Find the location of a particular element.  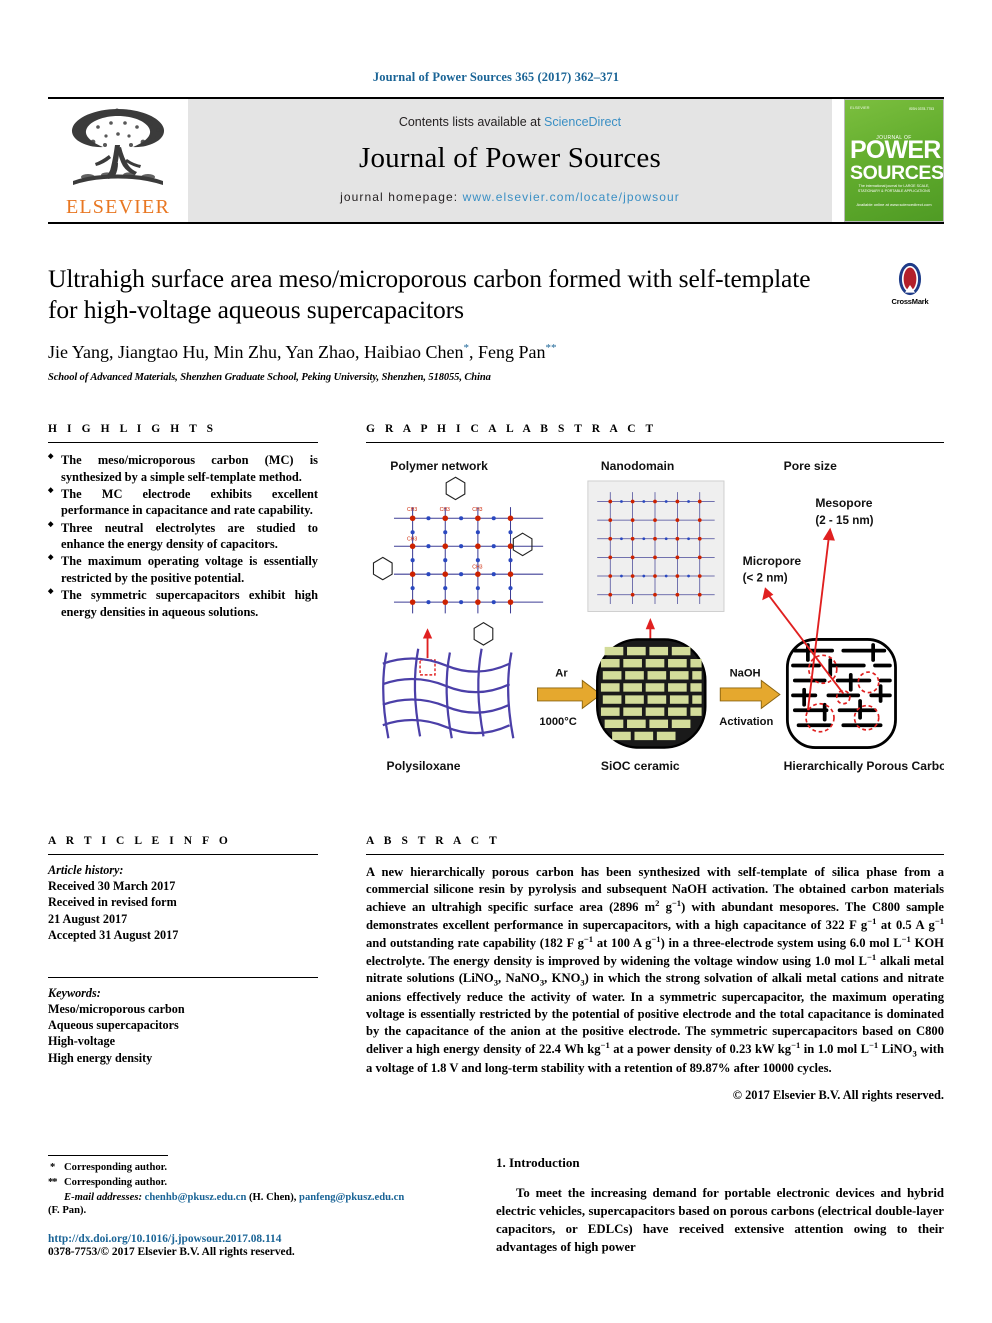

email-link-pan: panfeng@pkusz.edu.cn is located at coordinates (351, 1197).